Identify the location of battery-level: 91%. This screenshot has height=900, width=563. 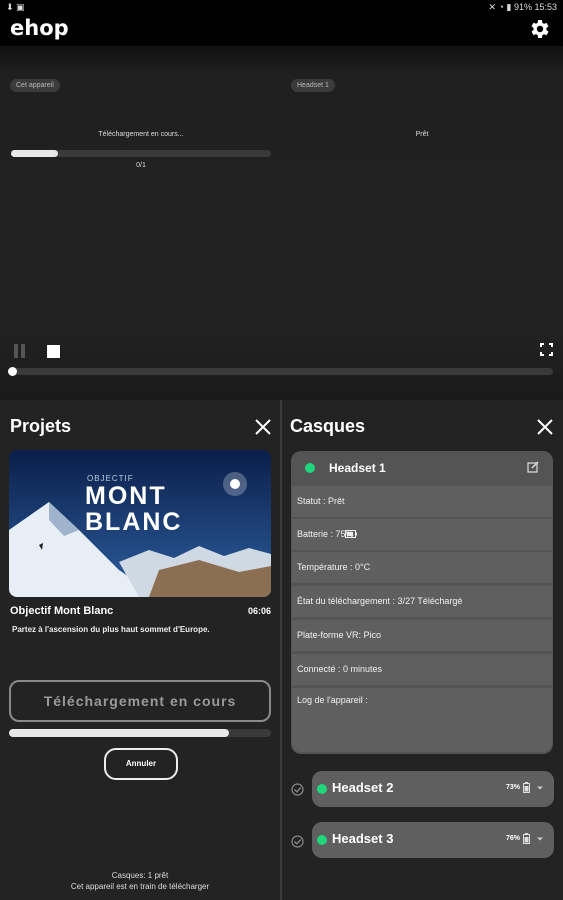
(522, 7).